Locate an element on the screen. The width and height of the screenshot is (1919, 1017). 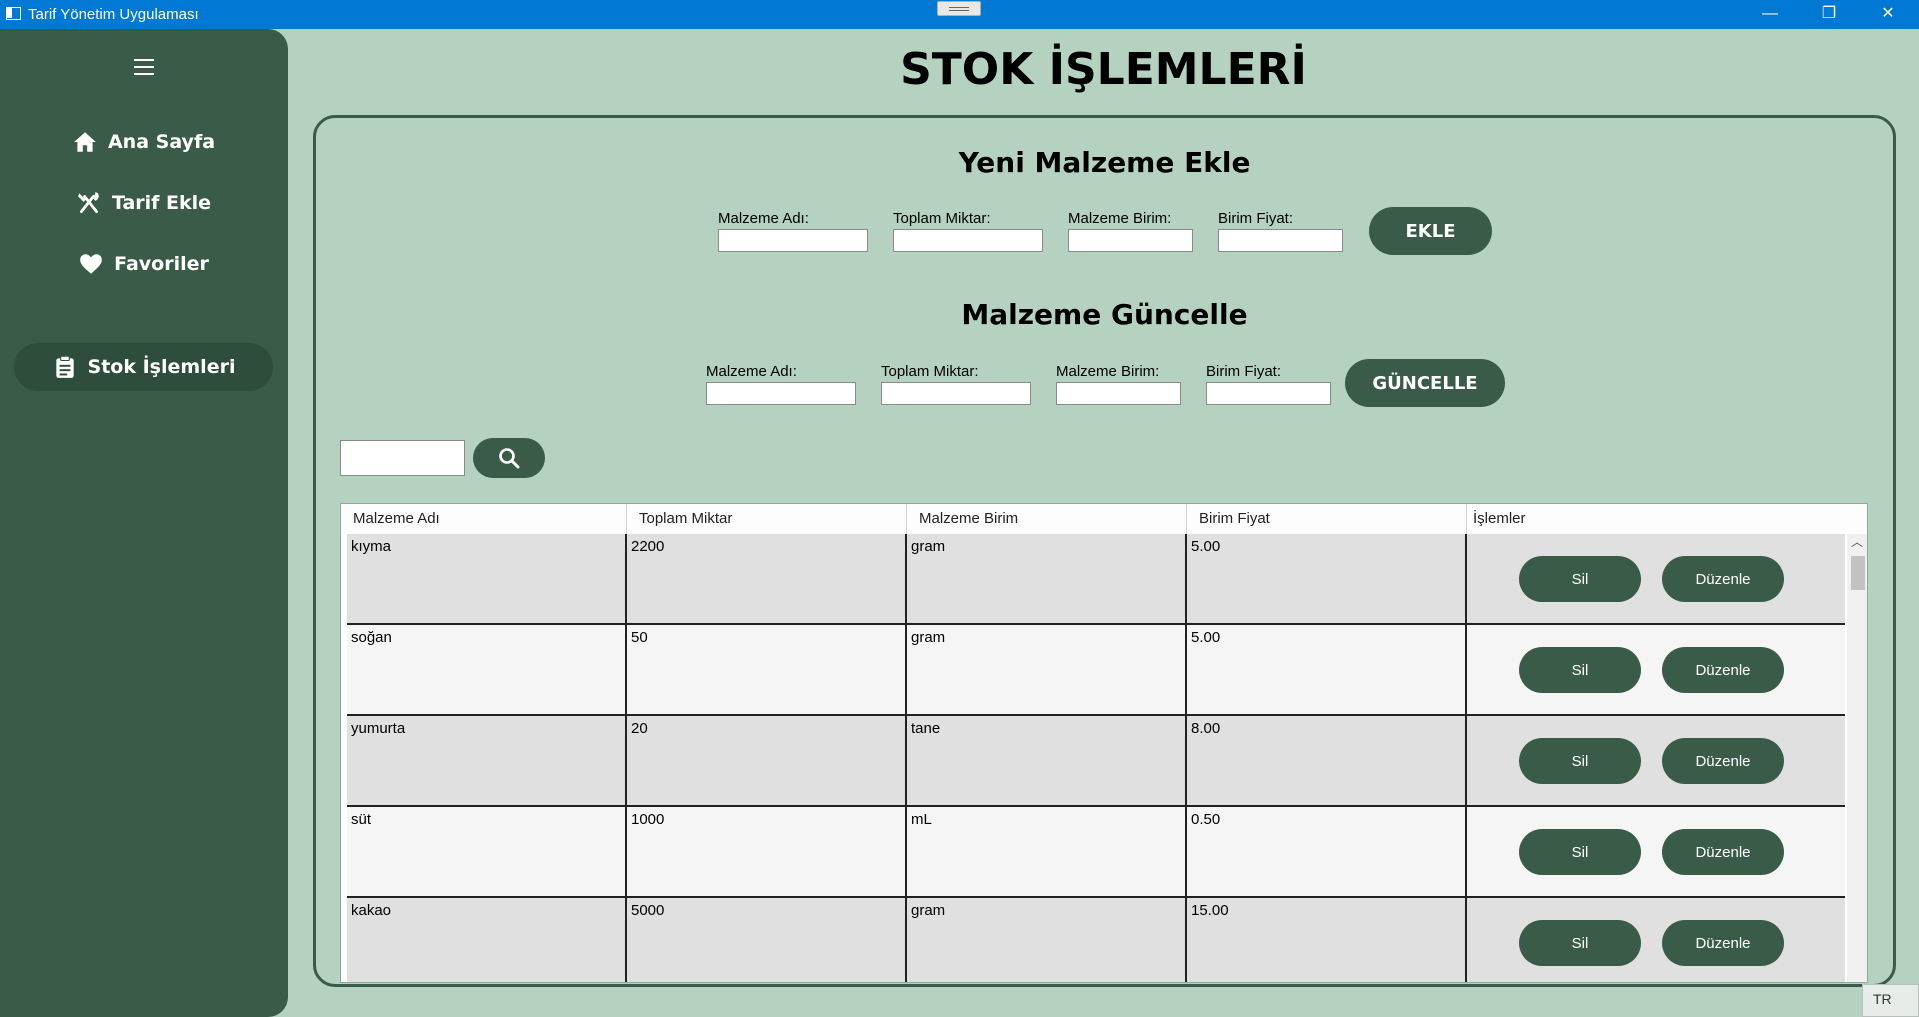
add-unit-input is located at coordinates (1130, 240).